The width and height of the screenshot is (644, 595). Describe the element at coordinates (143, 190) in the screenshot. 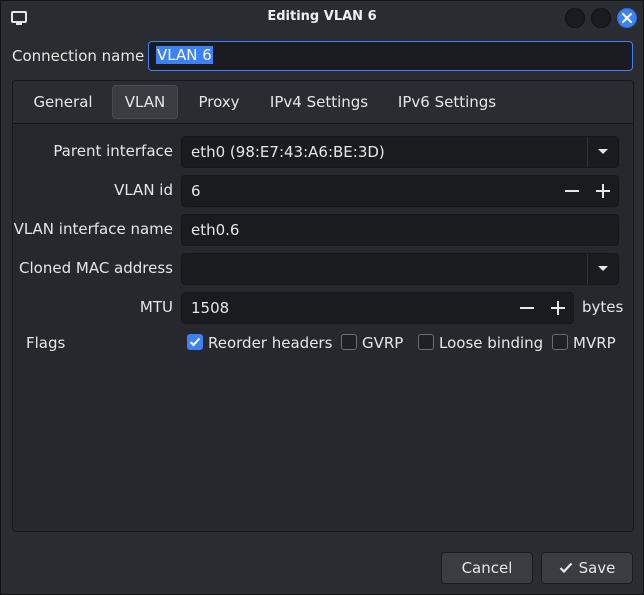

I see `vlan-id-label: VLAN id` at that location.